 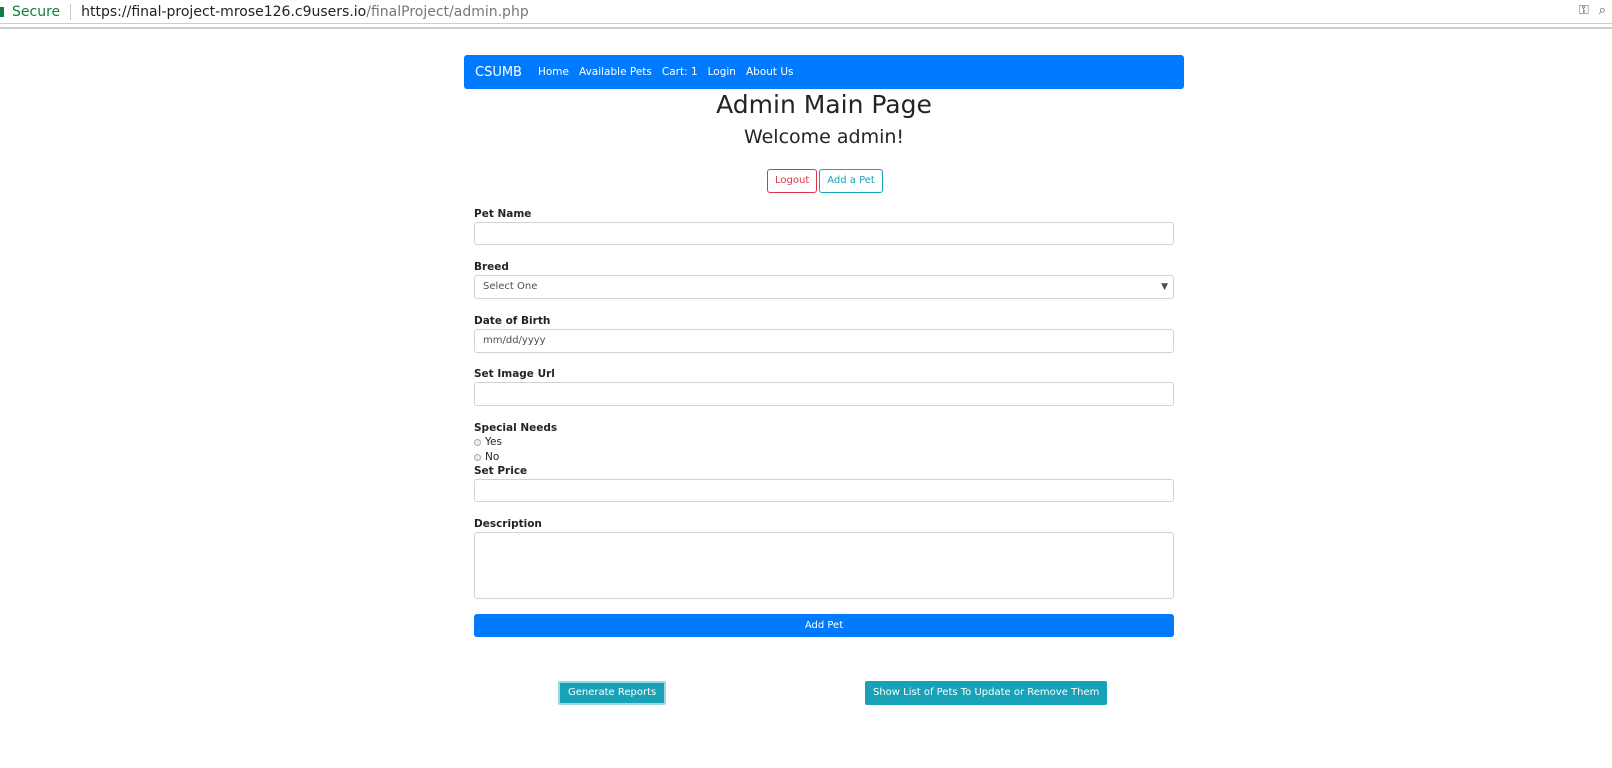 What do you see at coordinates (514, 374) in the screenshot?
I see `image-url-label: Set Image Url` at bounding box center [514, 374].